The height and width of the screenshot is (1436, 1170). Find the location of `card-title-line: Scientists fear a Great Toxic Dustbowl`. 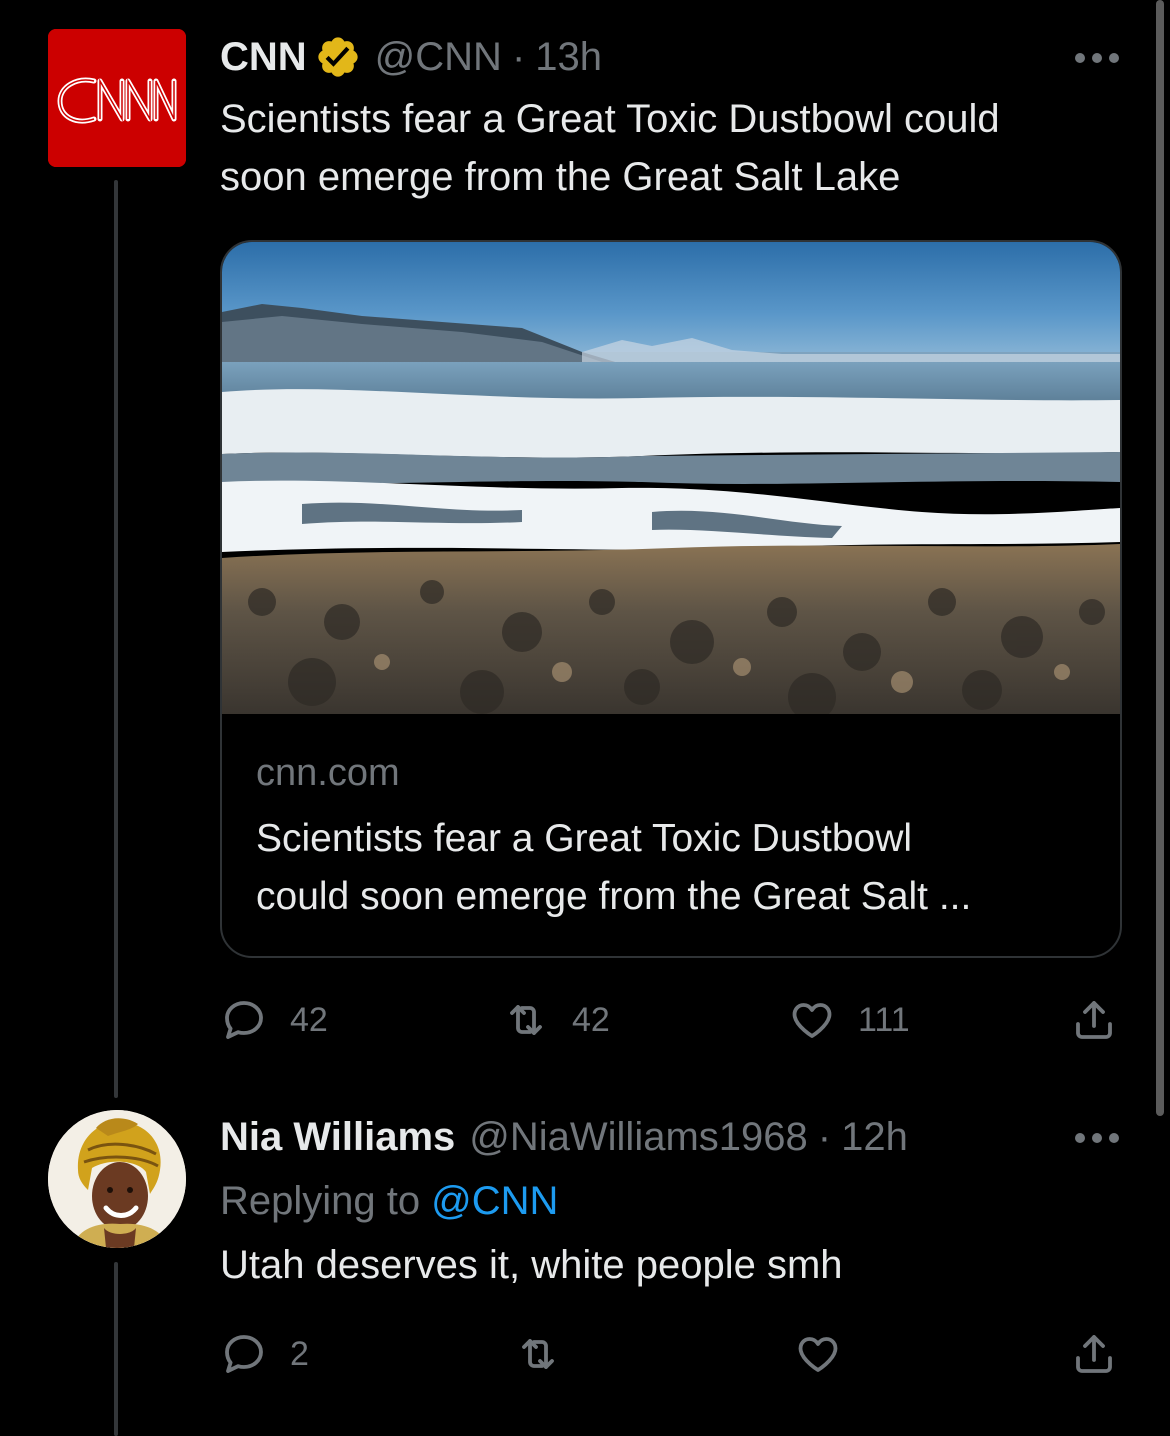

card-title-line: Scientists fear a Great Toxic Dustbowl is located at coordinates (584, 838).